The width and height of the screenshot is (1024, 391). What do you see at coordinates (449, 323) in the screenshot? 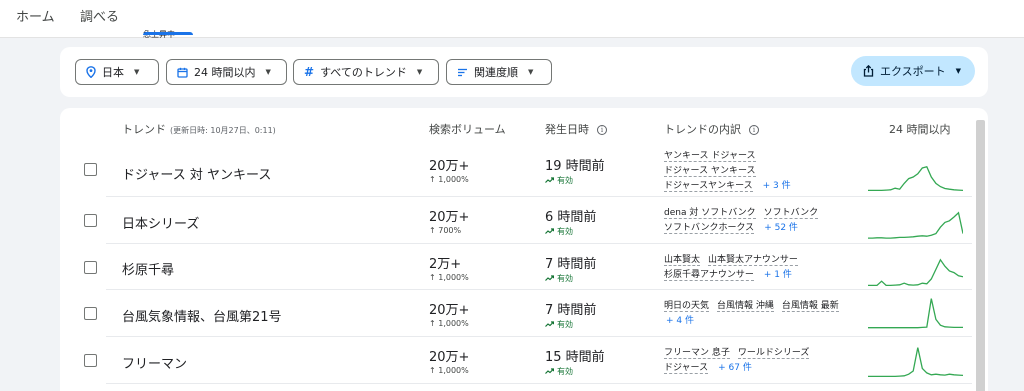
I see `volume-change: ↑ 1,000%` at bounding box center [449, 323].